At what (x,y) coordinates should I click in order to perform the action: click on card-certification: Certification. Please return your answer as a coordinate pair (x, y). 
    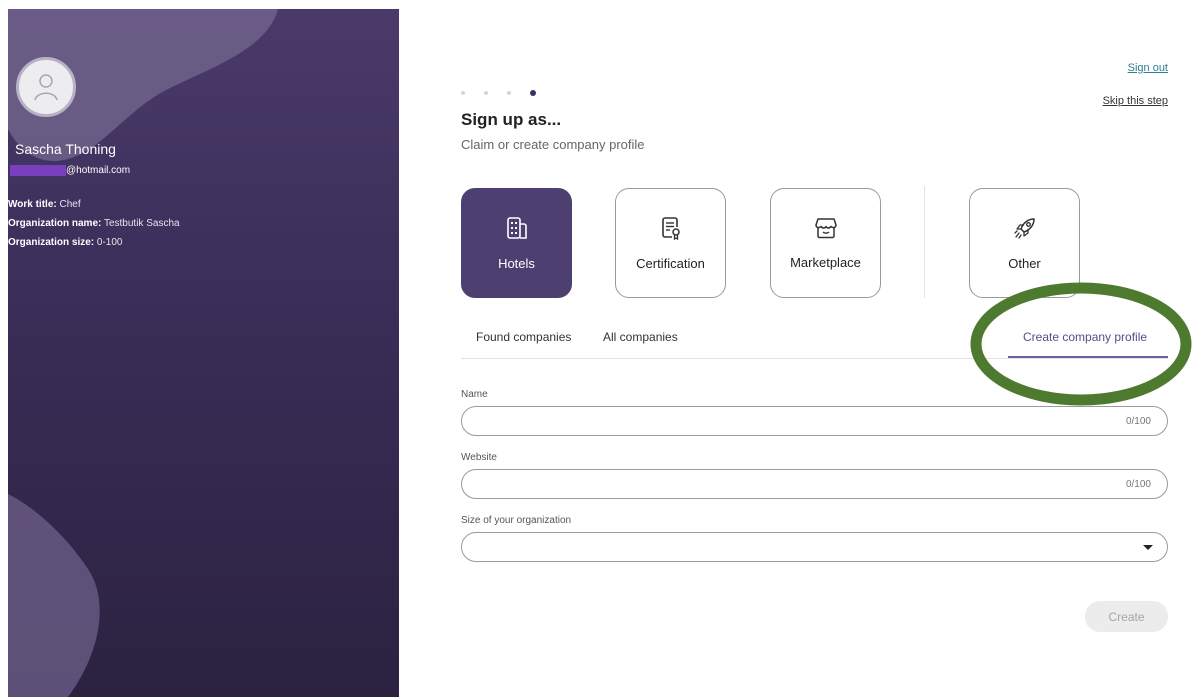
    Looking at the image, I should click on (670, 243).